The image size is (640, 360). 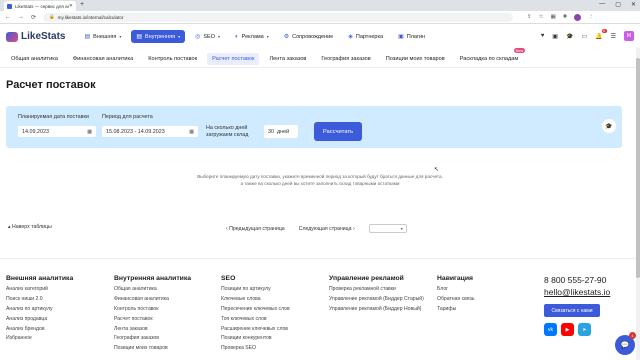 What do you see at coordinates (58, 329) in the screenshot?
I see `footer-link: Анализ брендов` at bounding box center [58, 329].